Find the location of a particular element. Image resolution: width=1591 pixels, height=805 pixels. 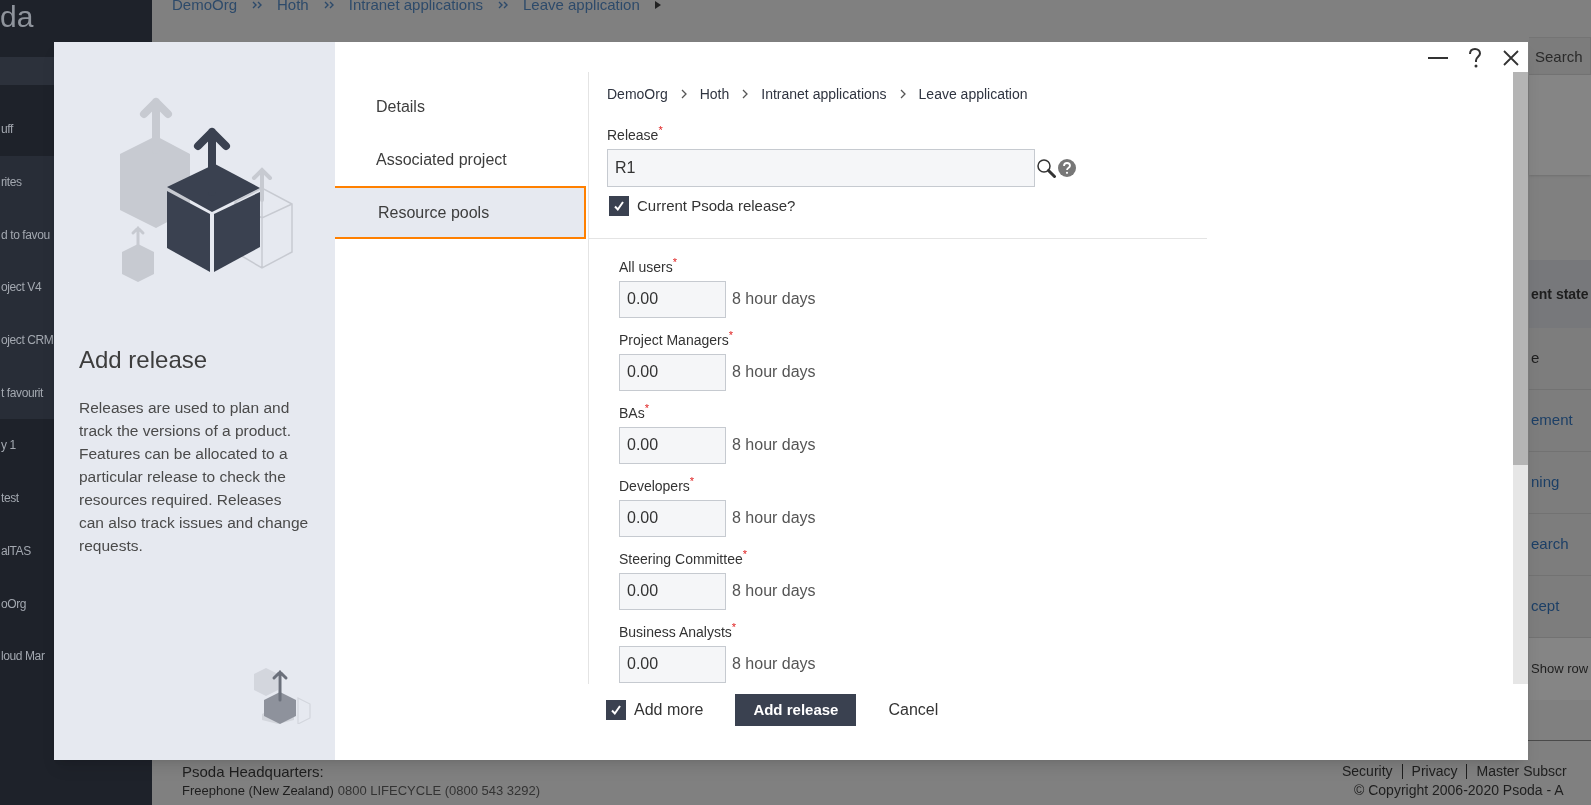

sidebar-item: y 1 is located at coordinates (8, 445).